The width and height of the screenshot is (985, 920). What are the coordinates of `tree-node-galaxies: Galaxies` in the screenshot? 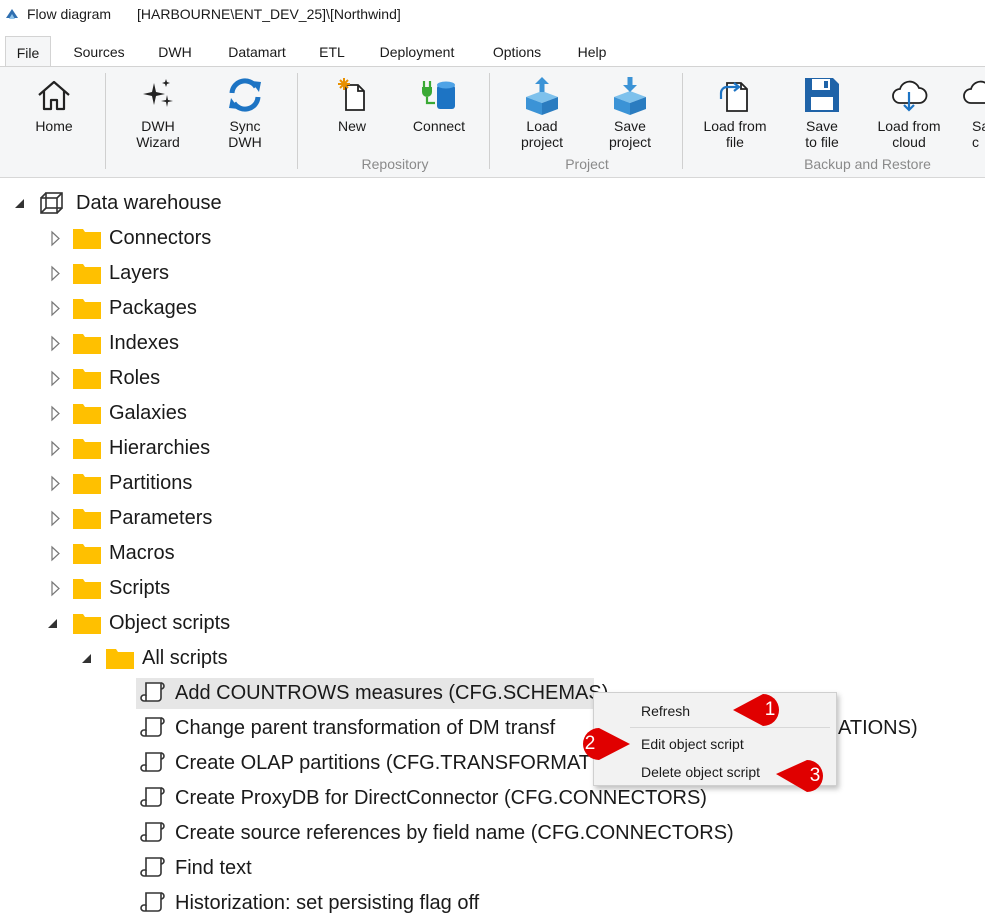 It's located at (200, 413).